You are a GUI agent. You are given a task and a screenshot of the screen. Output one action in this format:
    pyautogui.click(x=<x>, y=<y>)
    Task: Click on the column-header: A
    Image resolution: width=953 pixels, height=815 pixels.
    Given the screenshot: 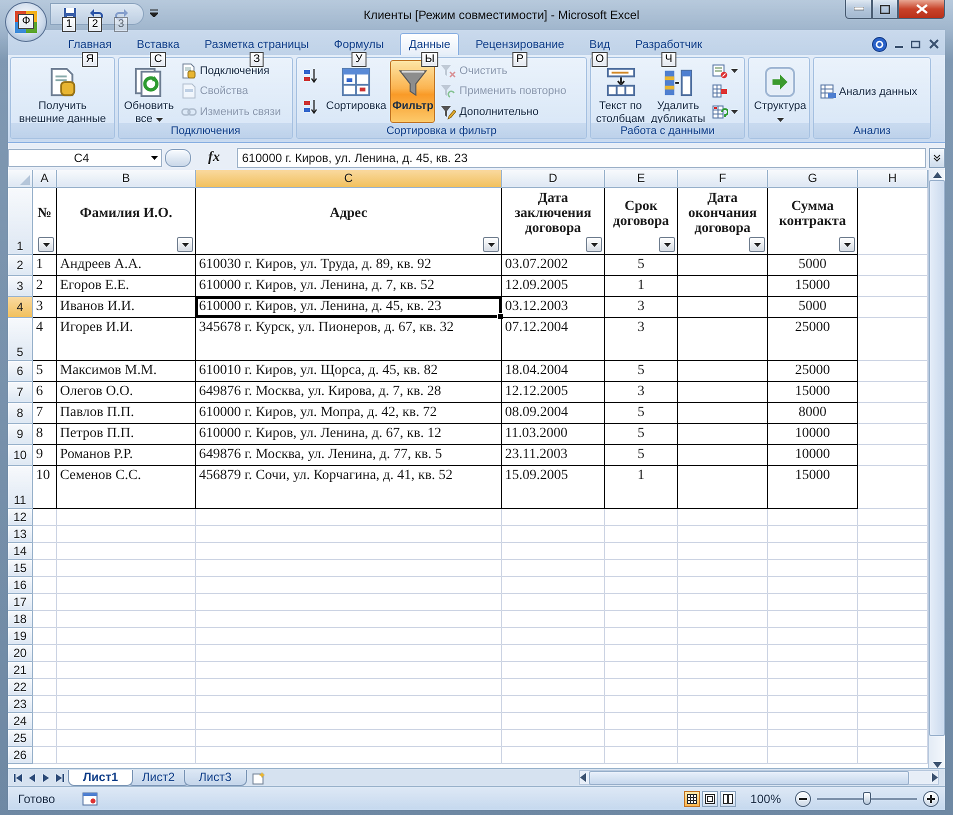 What is the action you would take?
    pyautogui.click(x=45, y=179)
    